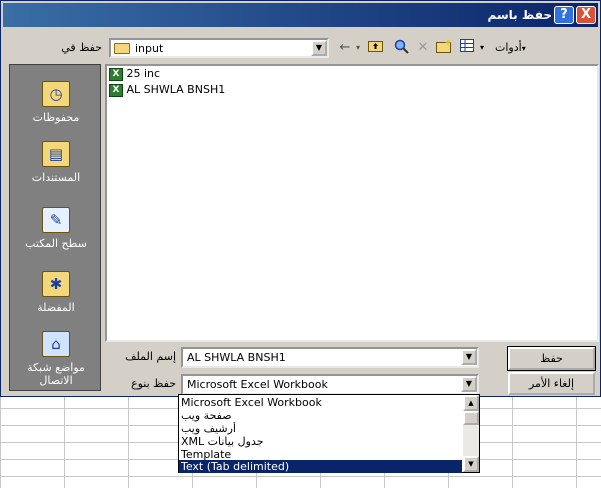 The height and width of the screenshot is (488, 601). What do you see at coordinates (143, 73) in the screenshot?
I see `file-name: 25 inc` at bounding box center [143, 73].